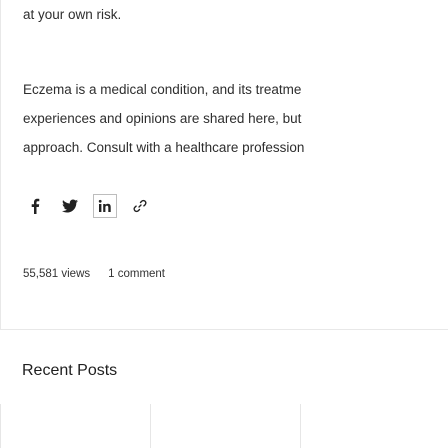 Image resolution: width=448 pixels, height=448 pixels. I want to click on share-linkedin-button, so click(105, 206).